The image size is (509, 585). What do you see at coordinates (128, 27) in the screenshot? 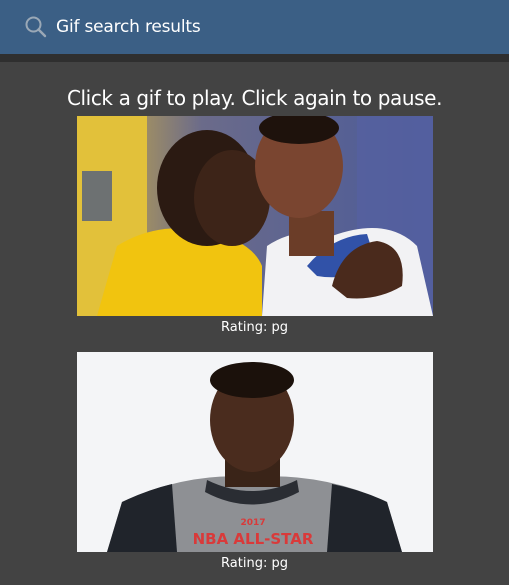
I see `page-title: Gif search results` at bounding box center [128, 27].